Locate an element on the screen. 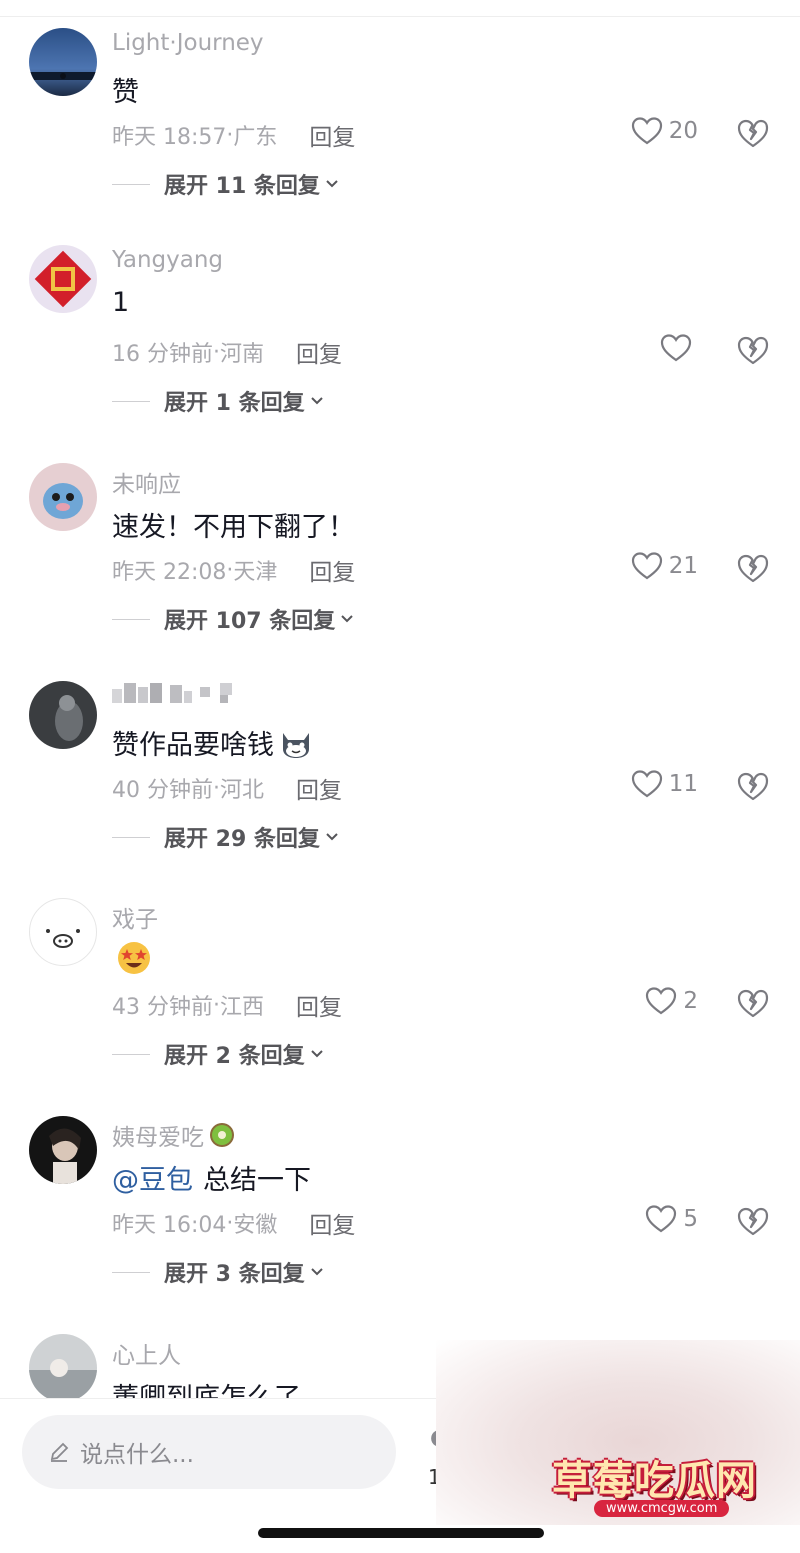 The width and height of the screenshot is (800, 1553). like-button: 20 is located at coordinates (664, 131).